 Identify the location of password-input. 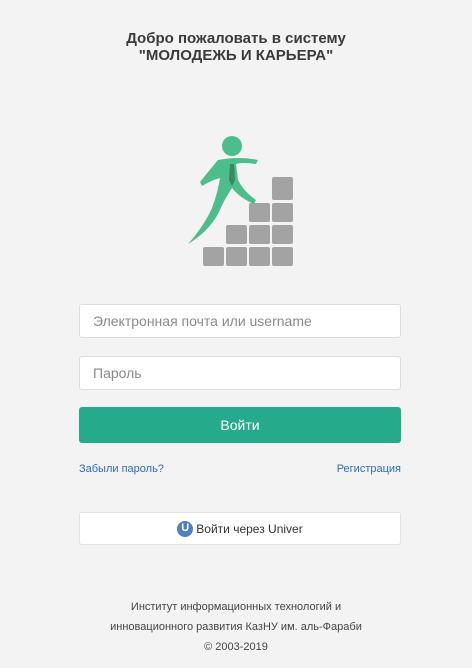
(240, 373).